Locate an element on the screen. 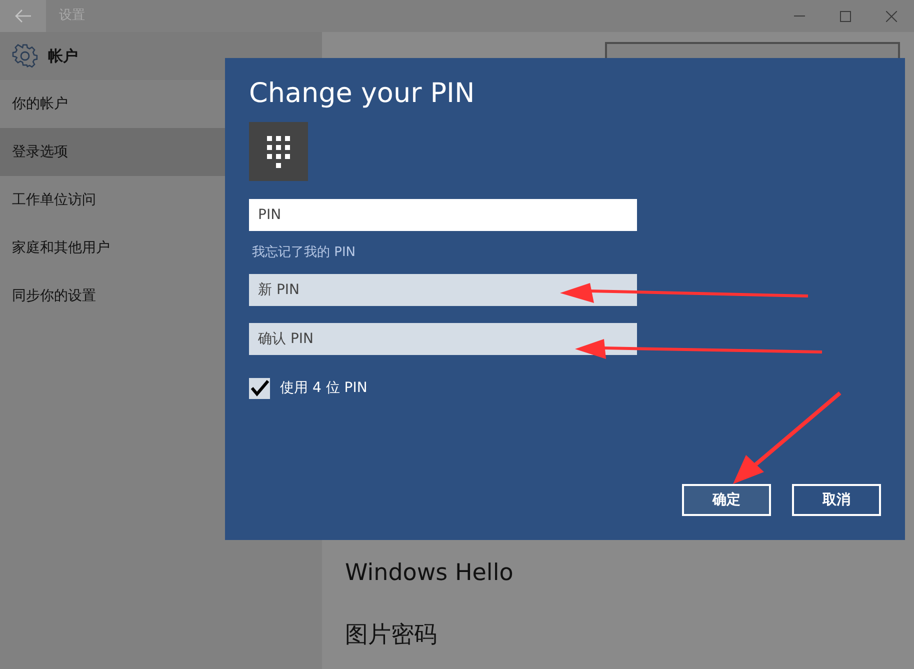 This screenshot has width=914, height=669. back-arrow-icon is located at coordinates (23, 16).